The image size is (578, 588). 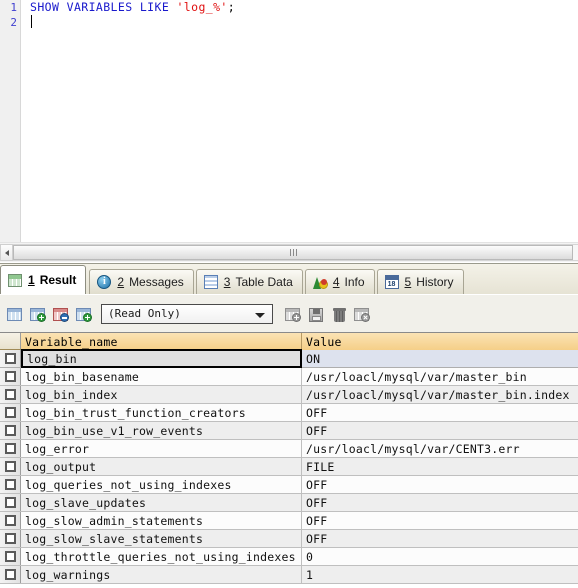 I want to click on tab-result: 1 Result, so click(x=43, y=279).